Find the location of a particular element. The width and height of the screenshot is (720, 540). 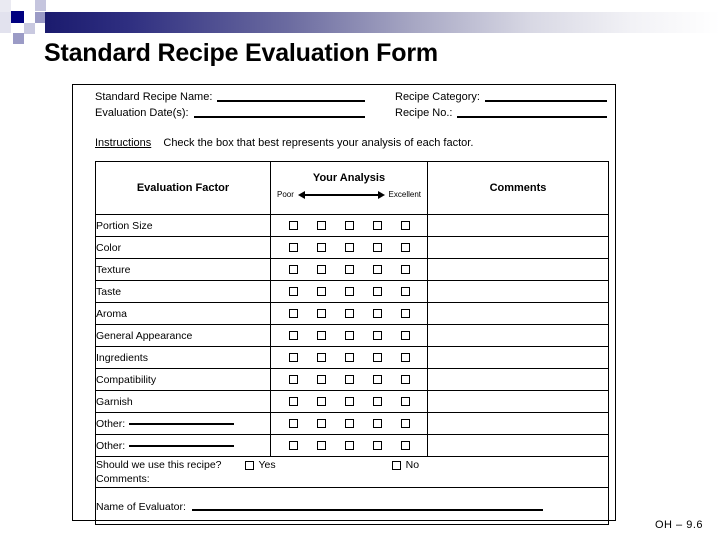

recommend-comments-label: Comments: is located at coordinates (123, 479).